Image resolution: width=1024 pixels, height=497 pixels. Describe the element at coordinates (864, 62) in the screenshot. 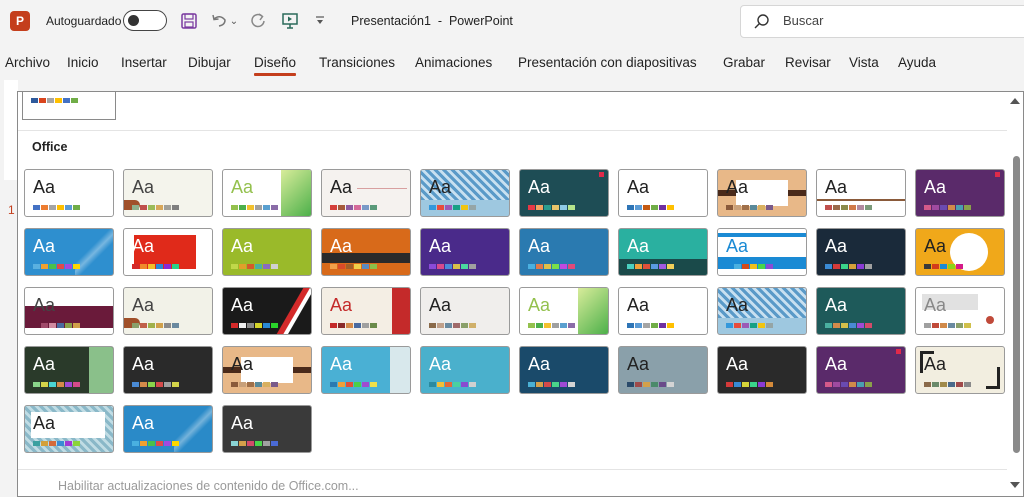

I see `tab-vista: Vista` at that location.